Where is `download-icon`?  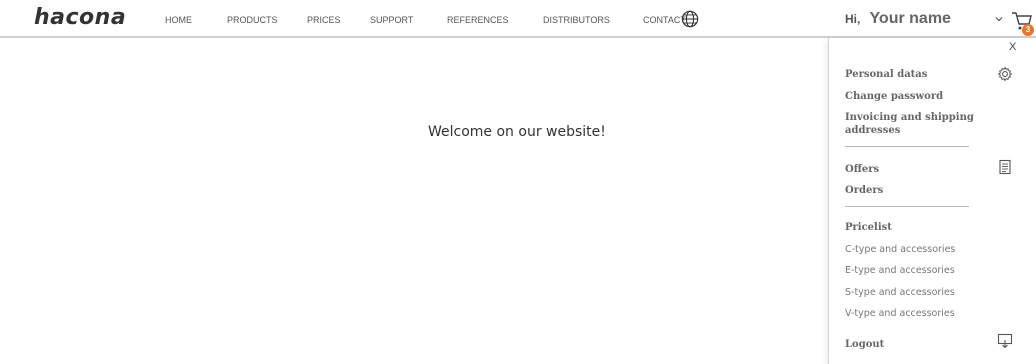
download-icon is located at coordinates (1005, 341).